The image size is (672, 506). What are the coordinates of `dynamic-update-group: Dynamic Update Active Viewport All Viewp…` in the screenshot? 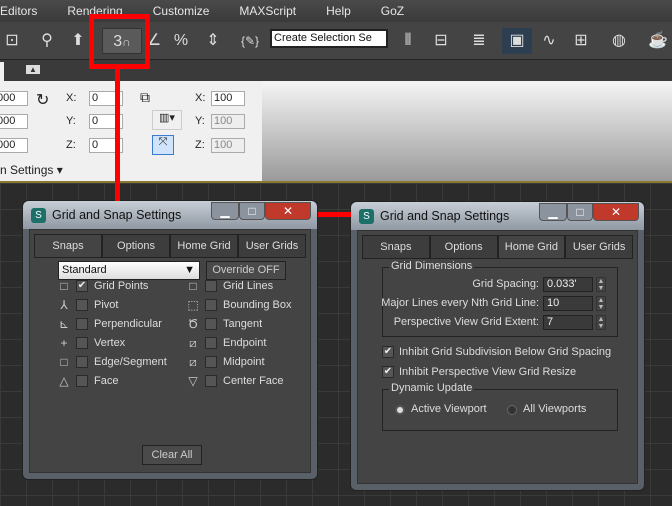 It's located at (500, 406).